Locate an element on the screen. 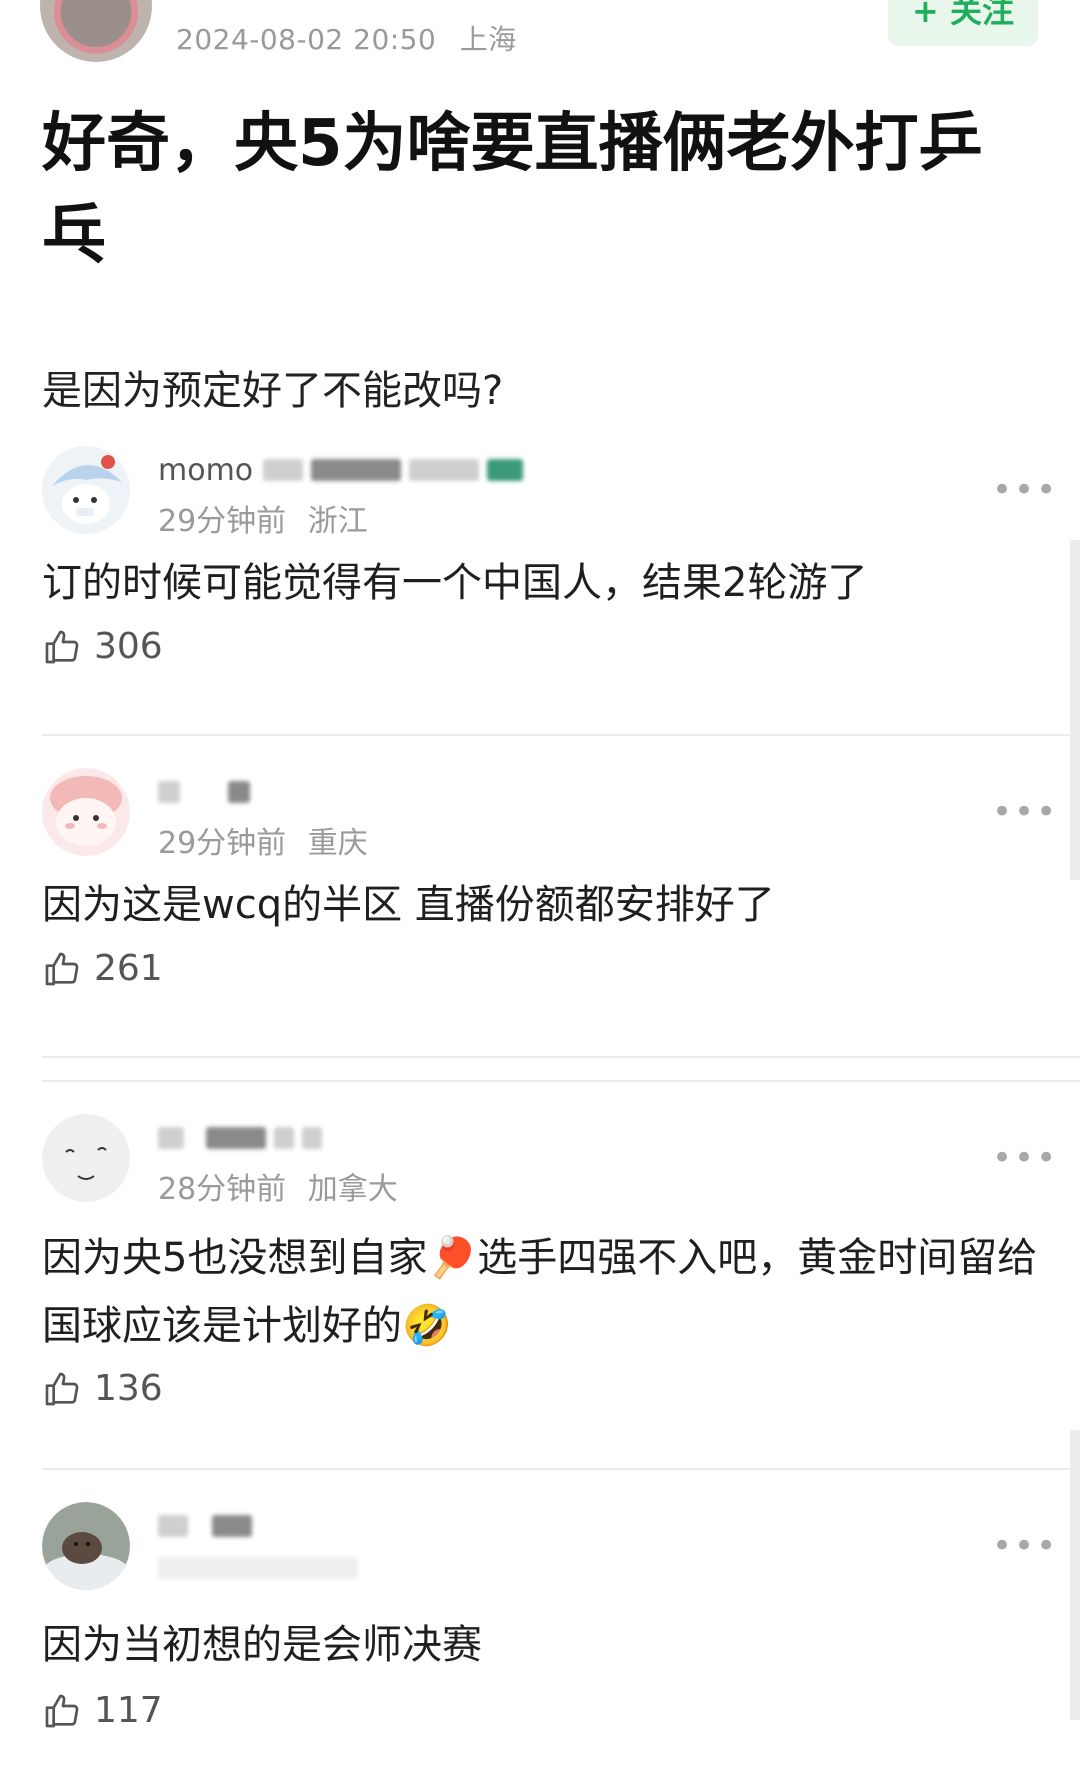 The image size is (1080, 1781). comment-meta: 28分钟前 加拿大 is located at coordinates (278, 1186).